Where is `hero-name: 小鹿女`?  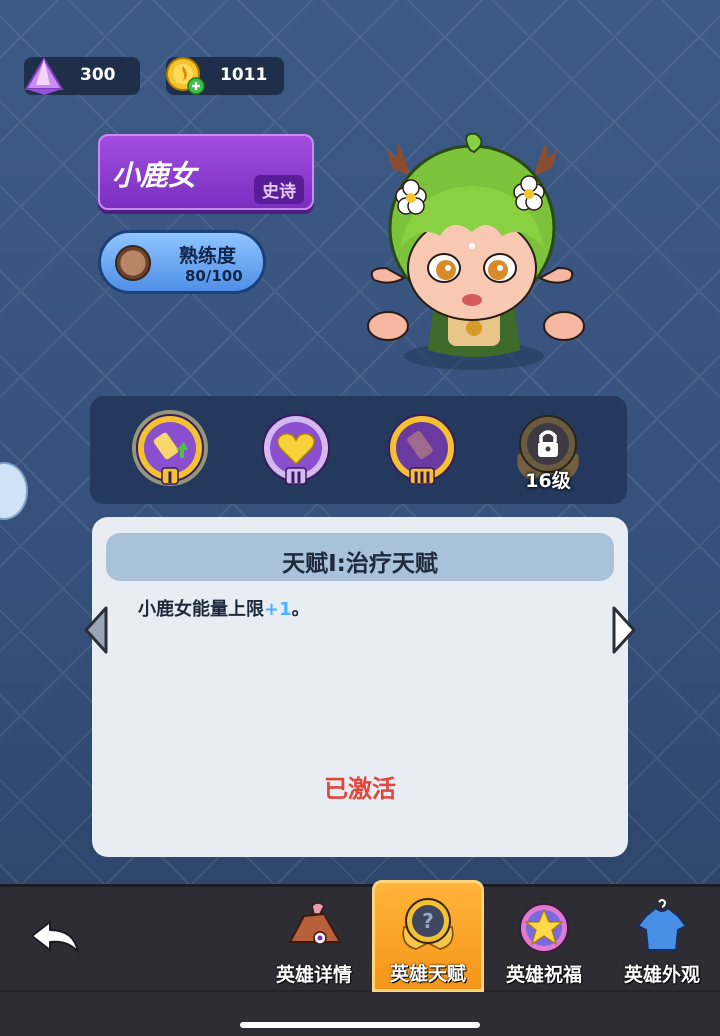
hero-name: 小鹿女 is located at coordinates (154, 175).